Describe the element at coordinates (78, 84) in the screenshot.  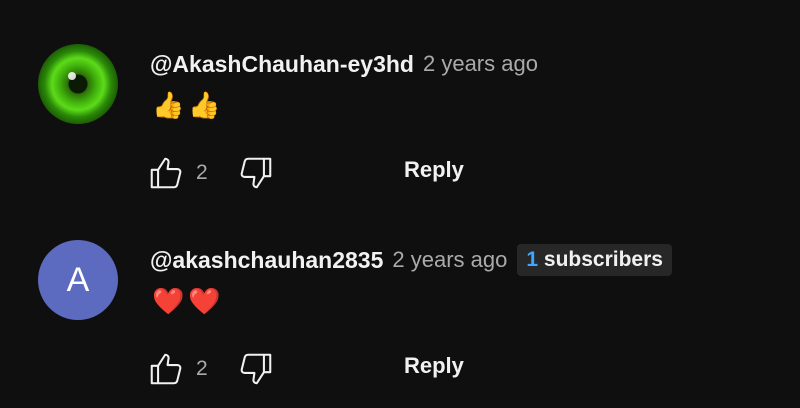
I see `avatar` at that location.